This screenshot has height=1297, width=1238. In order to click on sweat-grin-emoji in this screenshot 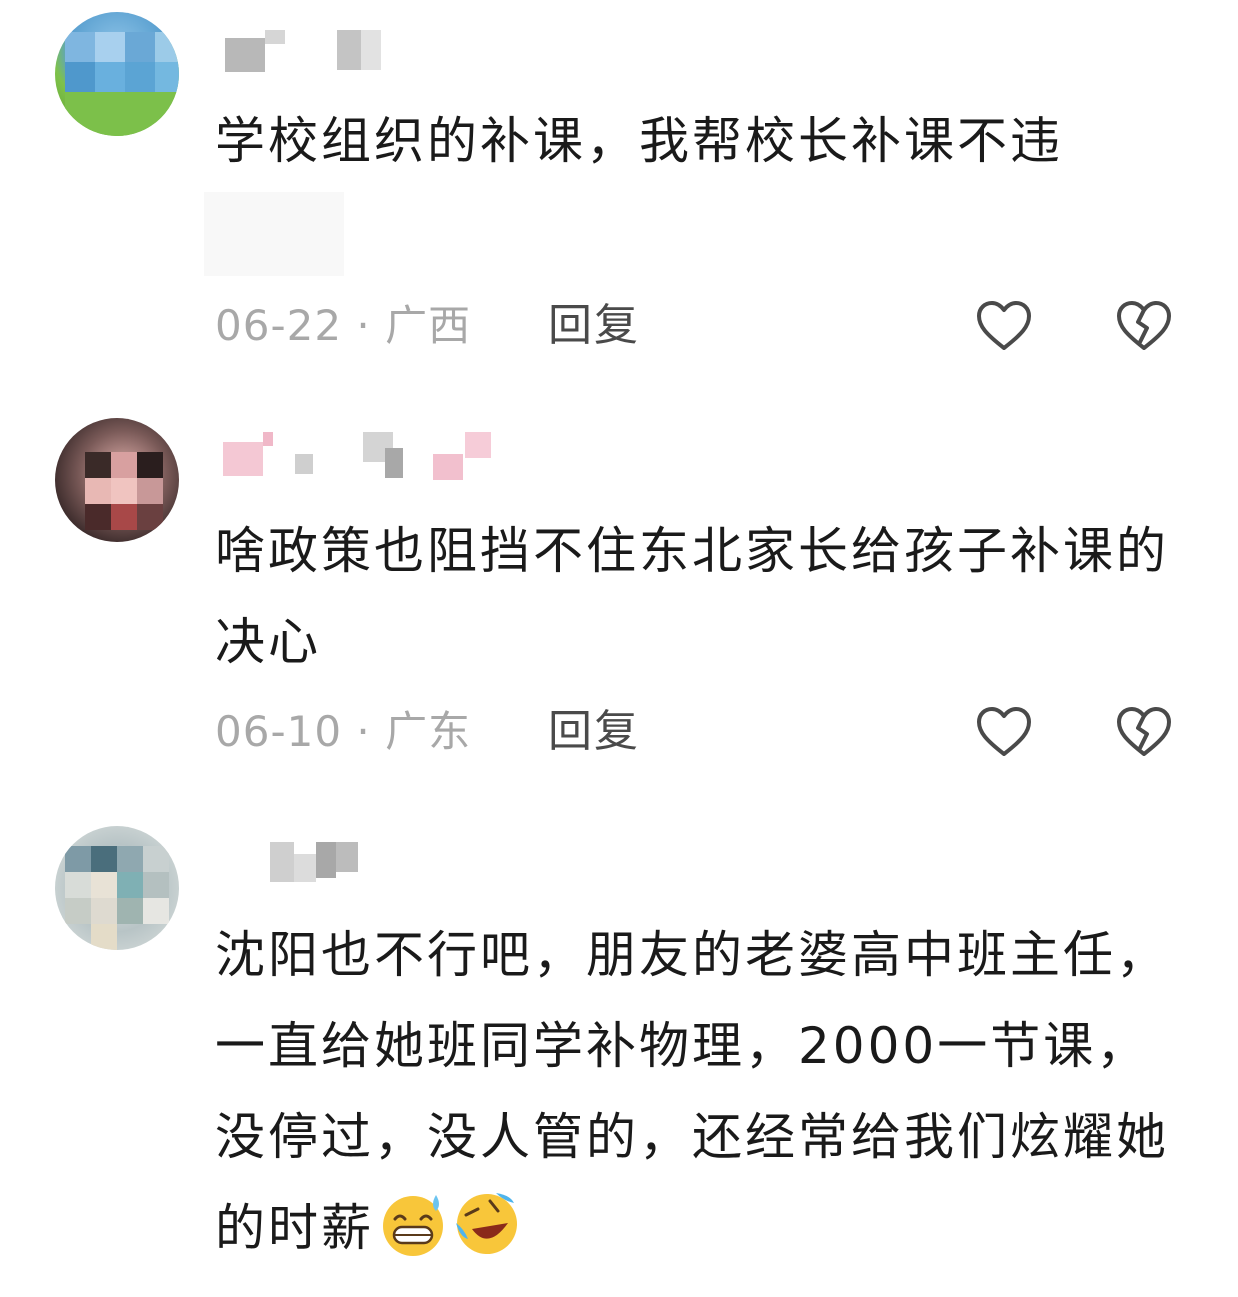, I will do `click(413, 1225)`.